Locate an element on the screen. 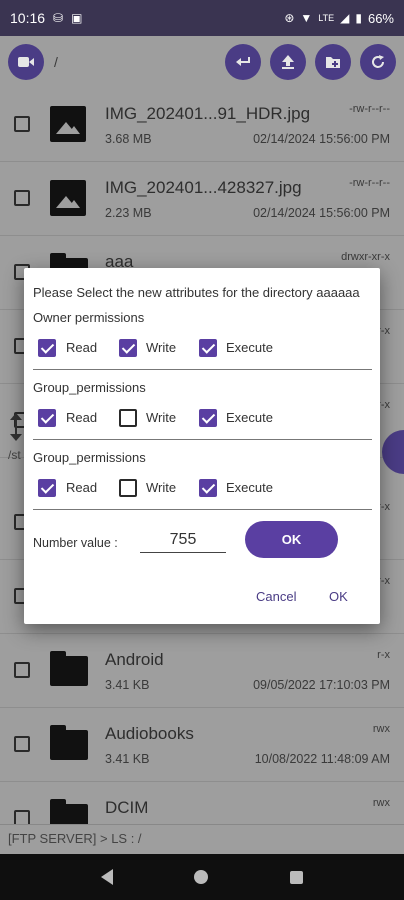 This screenshot has height=900, width=404. owner-permissions-row: Read Write Execute is located at coordinates (203, 349).